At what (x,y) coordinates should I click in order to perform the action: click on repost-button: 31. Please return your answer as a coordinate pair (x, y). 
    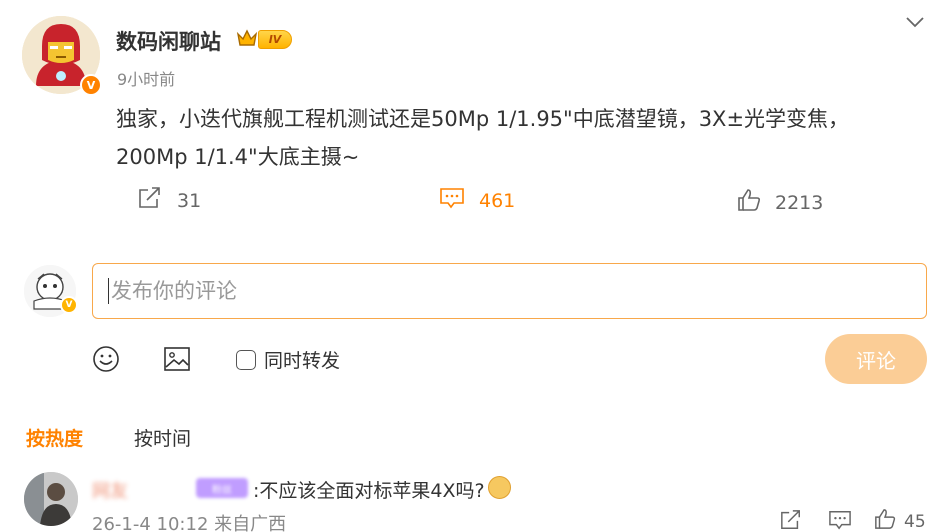
    Looking at the image, I should click on (169, 200).